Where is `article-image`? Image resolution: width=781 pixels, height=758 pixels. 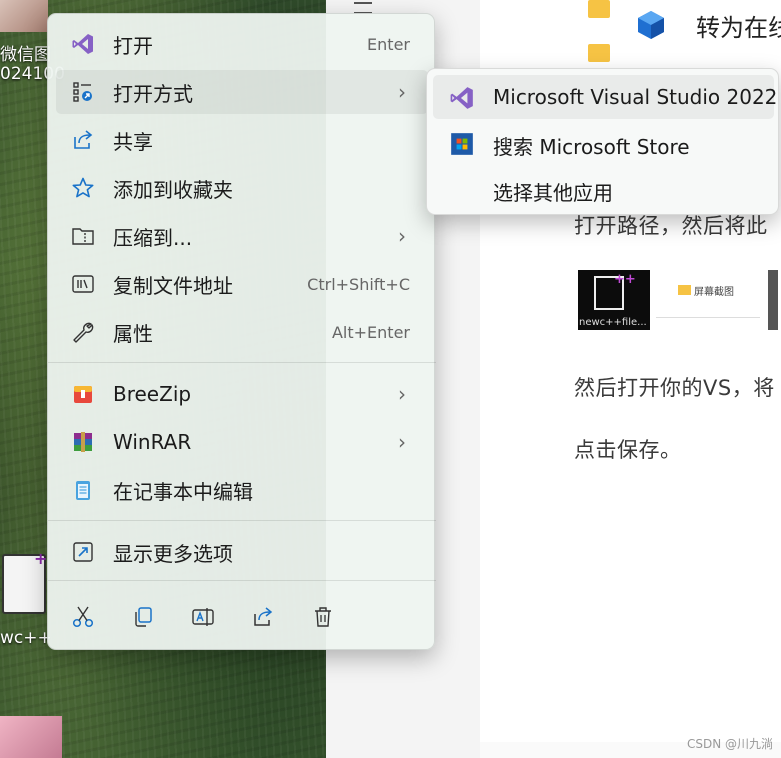 article-image is located at coordinates (773, 300).